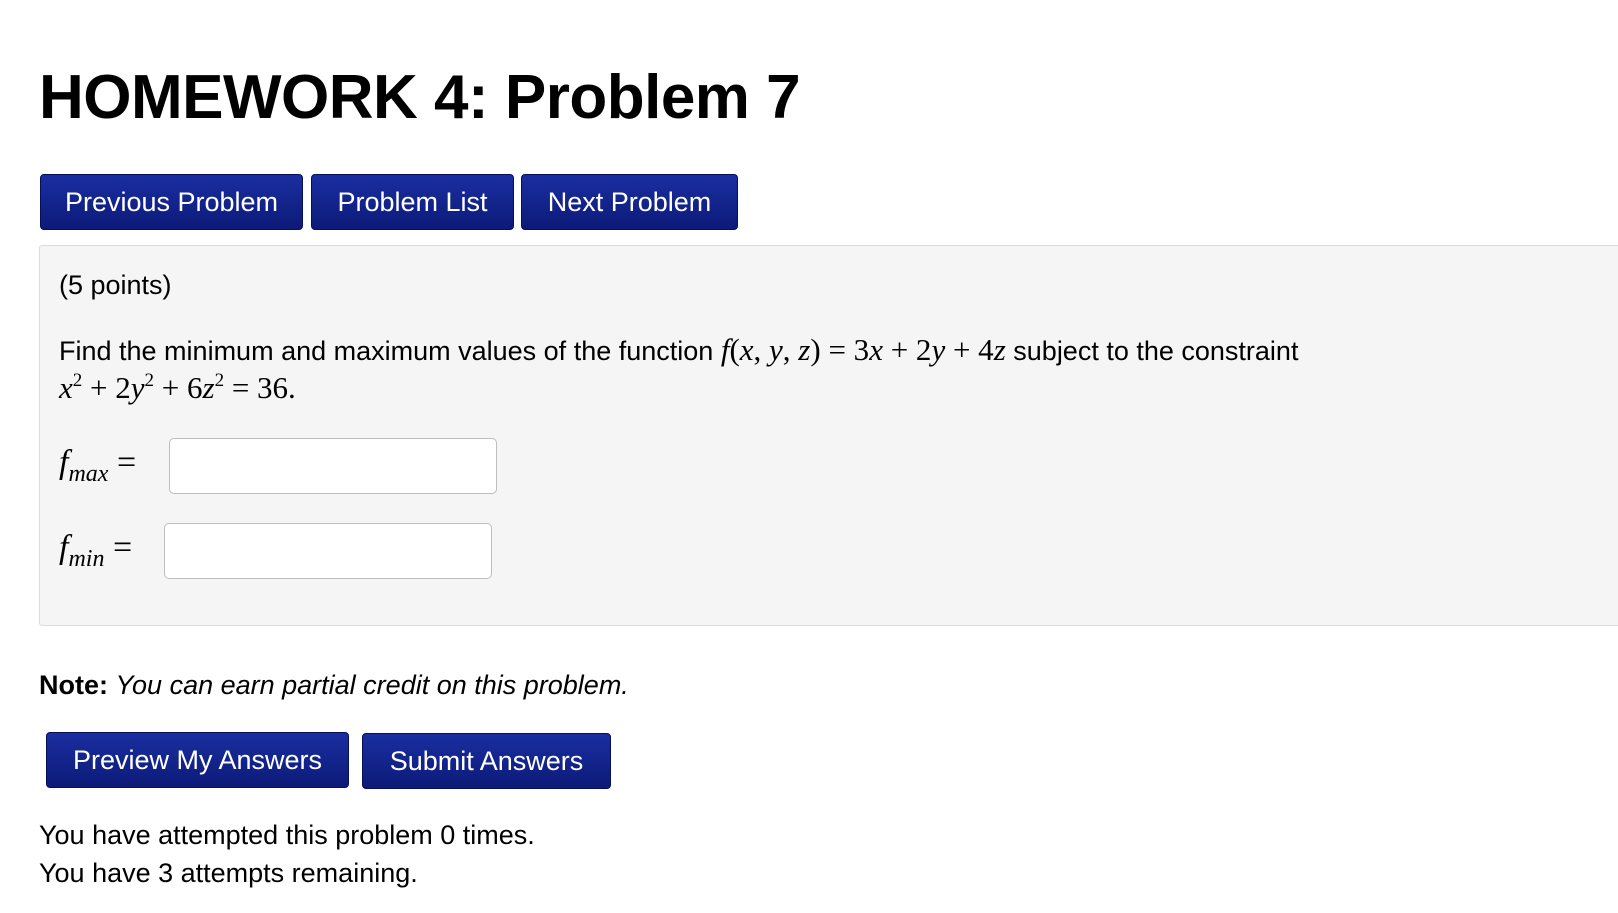 The image size is (1618, 913). Describe the element at coordinates (629, 202) in the screenshot. I see `next-problem-button: Next Problem` at that location.